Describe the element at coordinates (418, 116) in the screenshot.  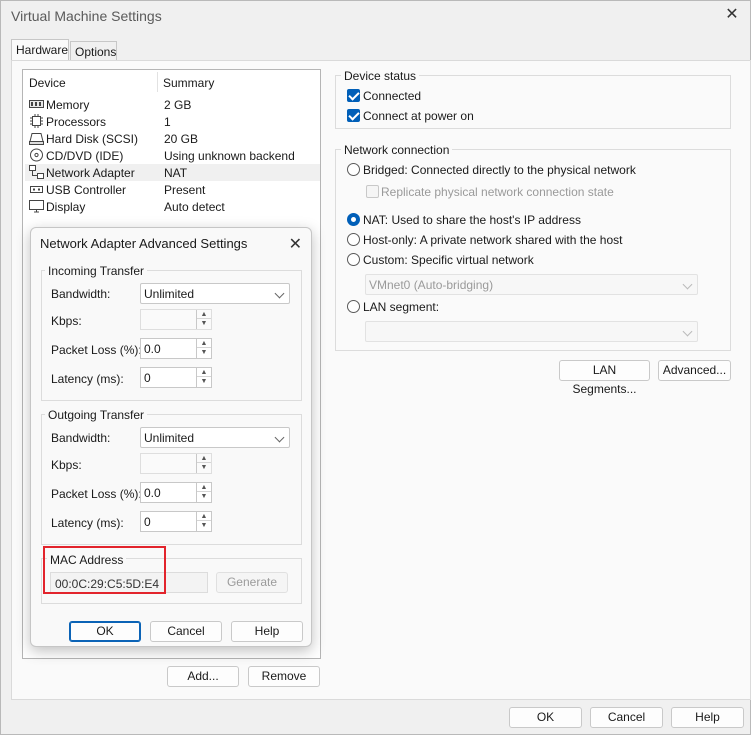
I see `connect-at-power-on-label: Connect at power on` at that location.